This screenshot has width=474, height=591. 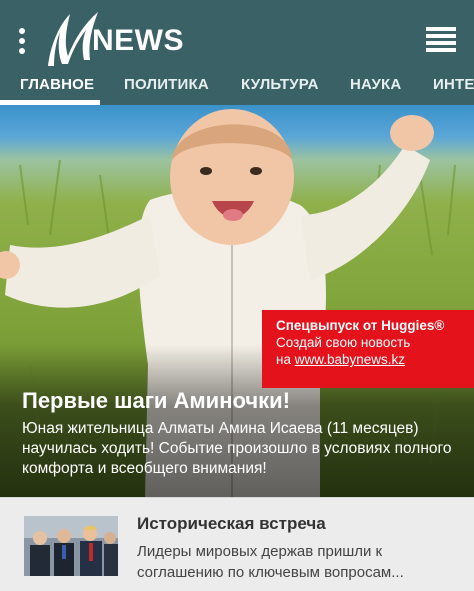 What do you see at coordinates (71, 546) in the screenshot?
I see `news-thumbnail` at bounding box center [71, 546].